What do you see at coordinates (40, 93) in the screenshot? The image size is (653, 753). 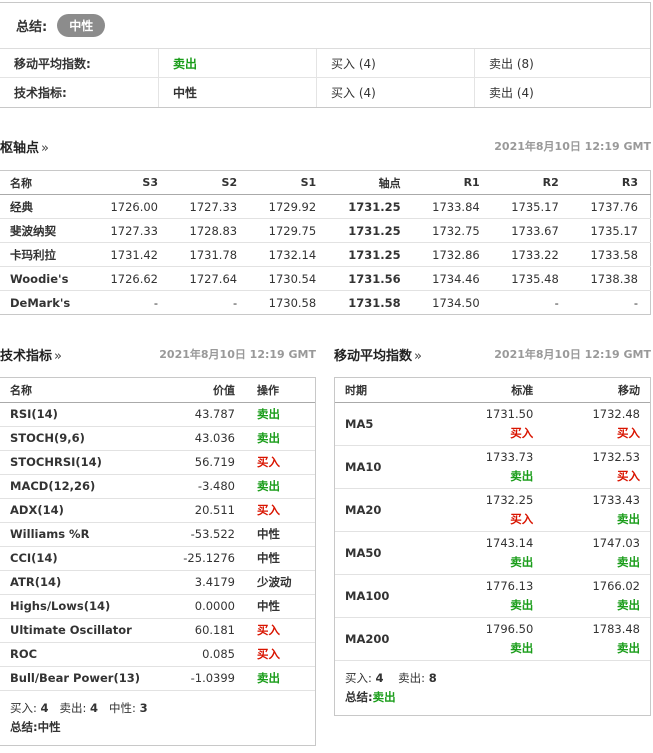 I see `summary-row-name: 技术指标:` at bounding box center [40, 93].